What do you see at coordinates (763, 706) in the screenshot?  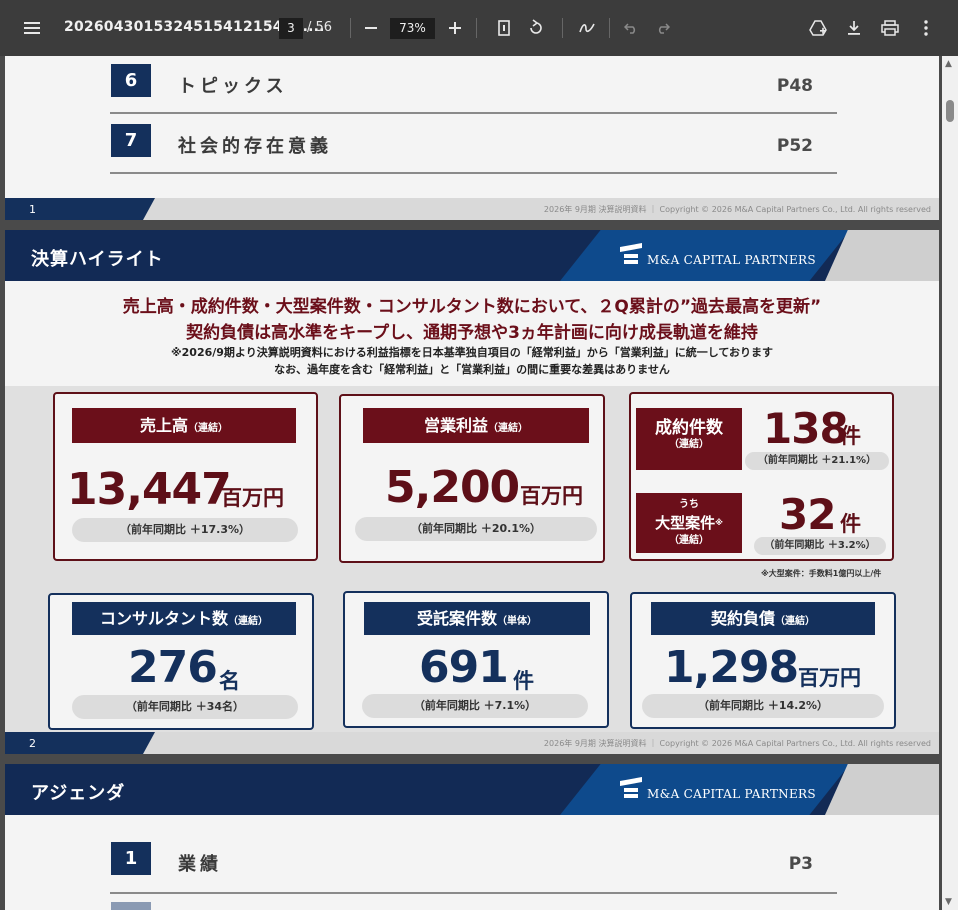 I see `kpi-yoy: （前年同期比 ＋14.2%）` at bounding box center [763, 706].